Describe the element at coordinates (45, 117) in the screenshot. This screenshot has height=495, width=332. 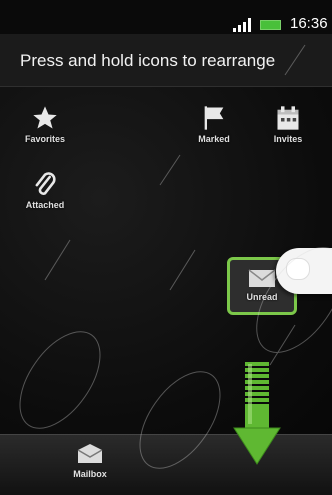
I see `star-icon` at that location.